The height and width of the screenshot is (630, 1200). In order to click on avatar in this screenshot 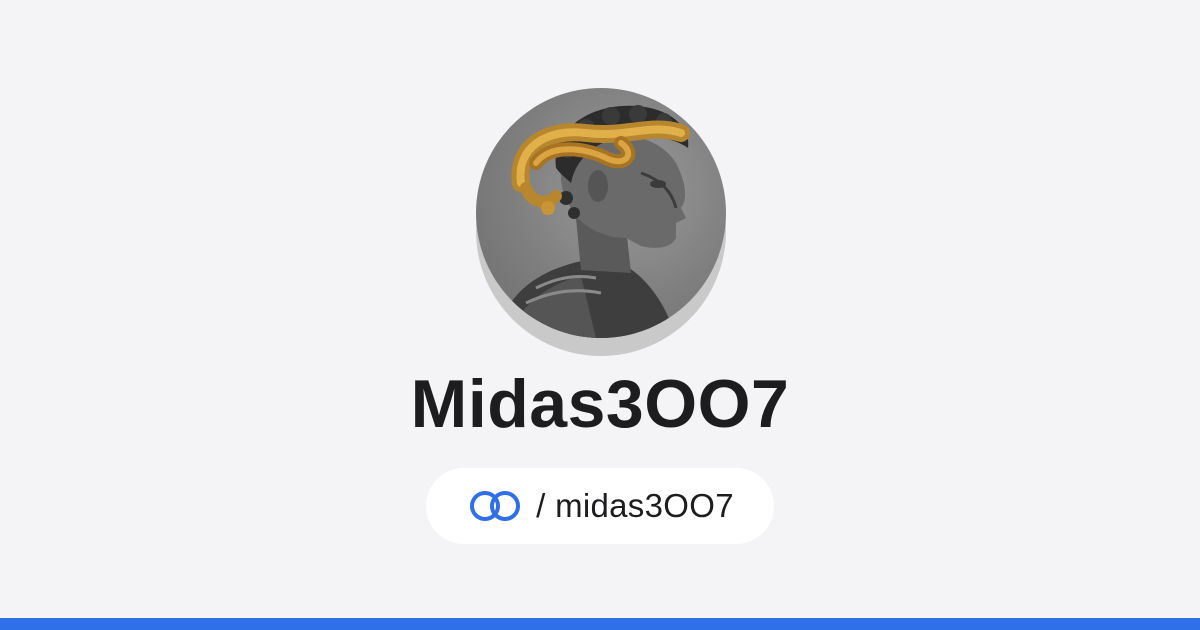, I will do `click(601, 213)`.